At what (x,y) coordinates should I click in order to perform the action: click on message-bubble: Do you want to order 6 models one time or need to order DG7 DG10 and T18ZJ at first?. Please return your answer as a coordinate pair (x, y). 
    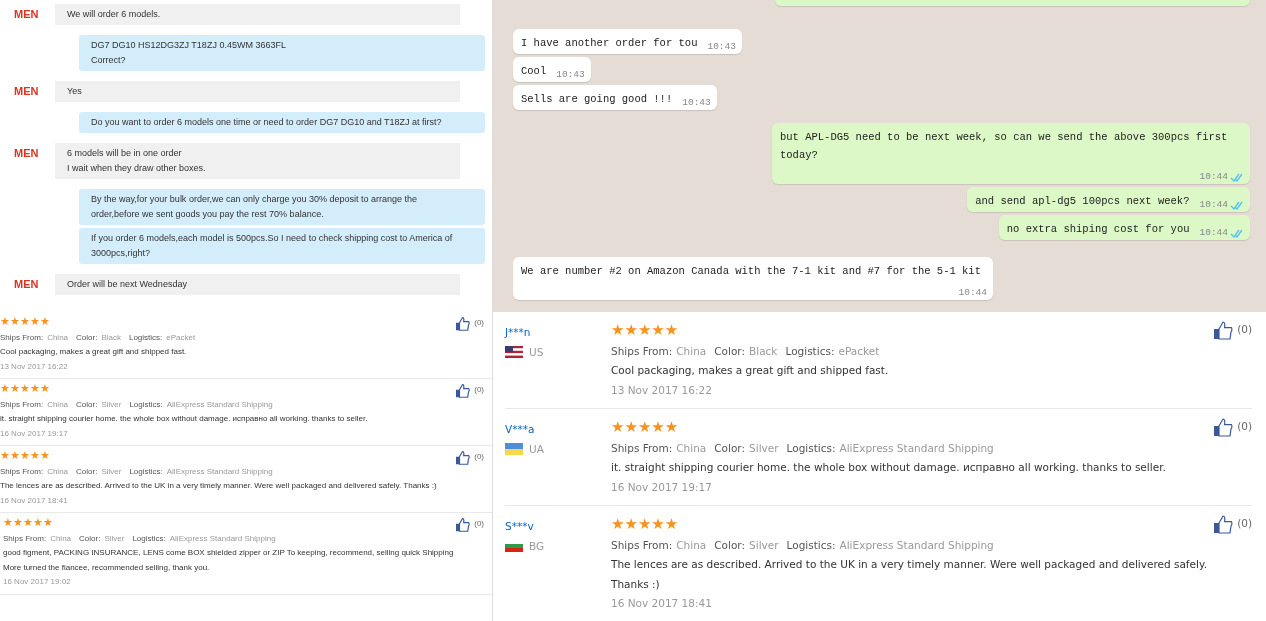
    Looking at the image, I should click on (282, 122).